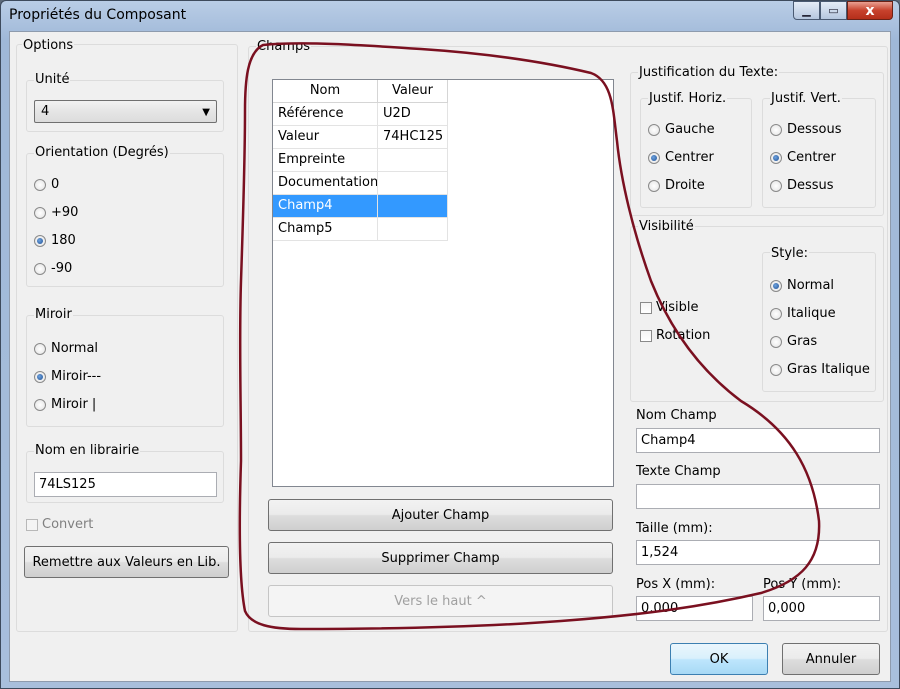  I want to click on library-name-label: Nom en librairie, so click(87, 450).